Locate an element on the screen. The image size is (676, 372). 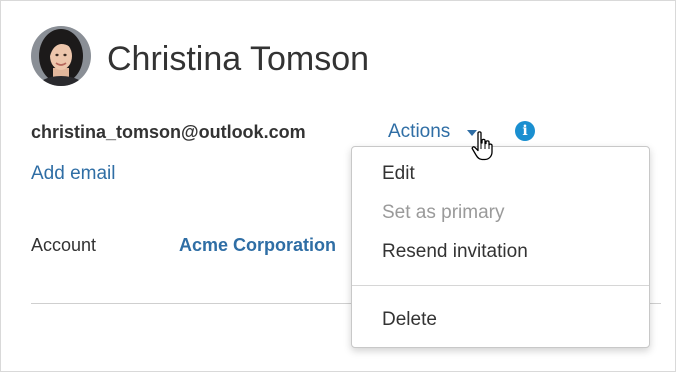
menu-item-edit: Edit is located at coordinates (398, 174).